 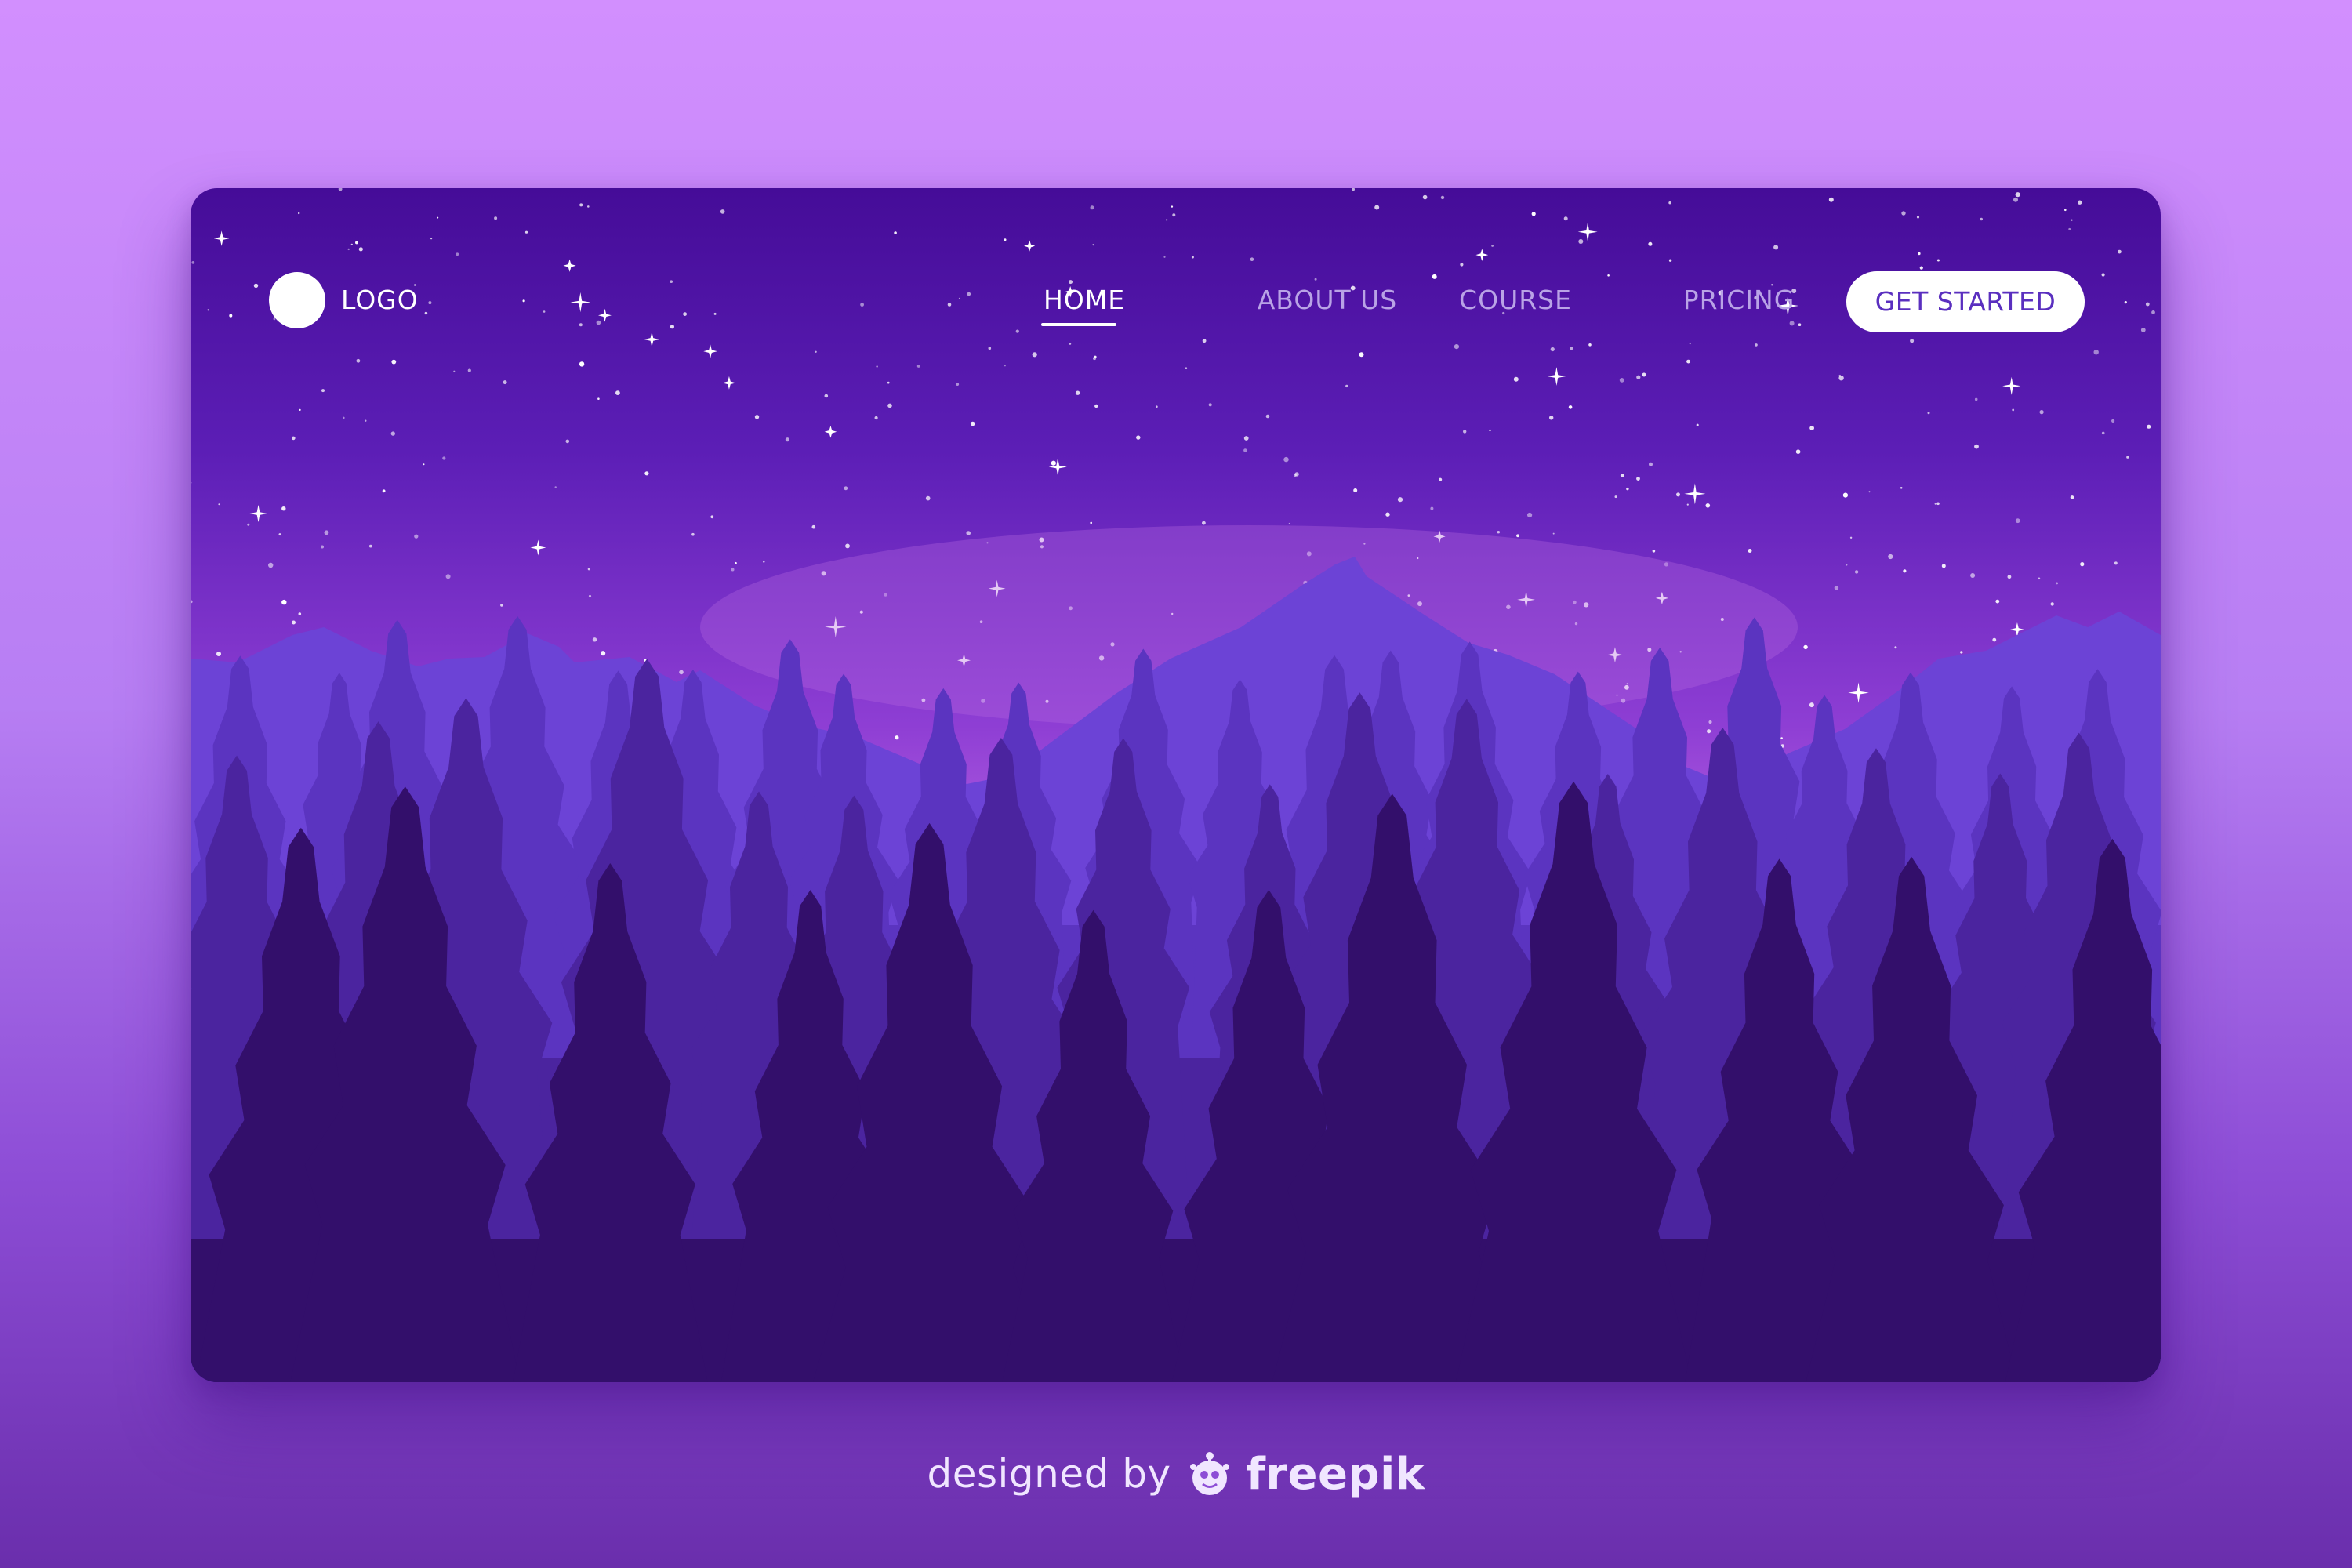 What do you see at coordinates (1209, 1473) in the screenshot?
I see `freepik-logo-icon` at bounding box center [1209, 1473].